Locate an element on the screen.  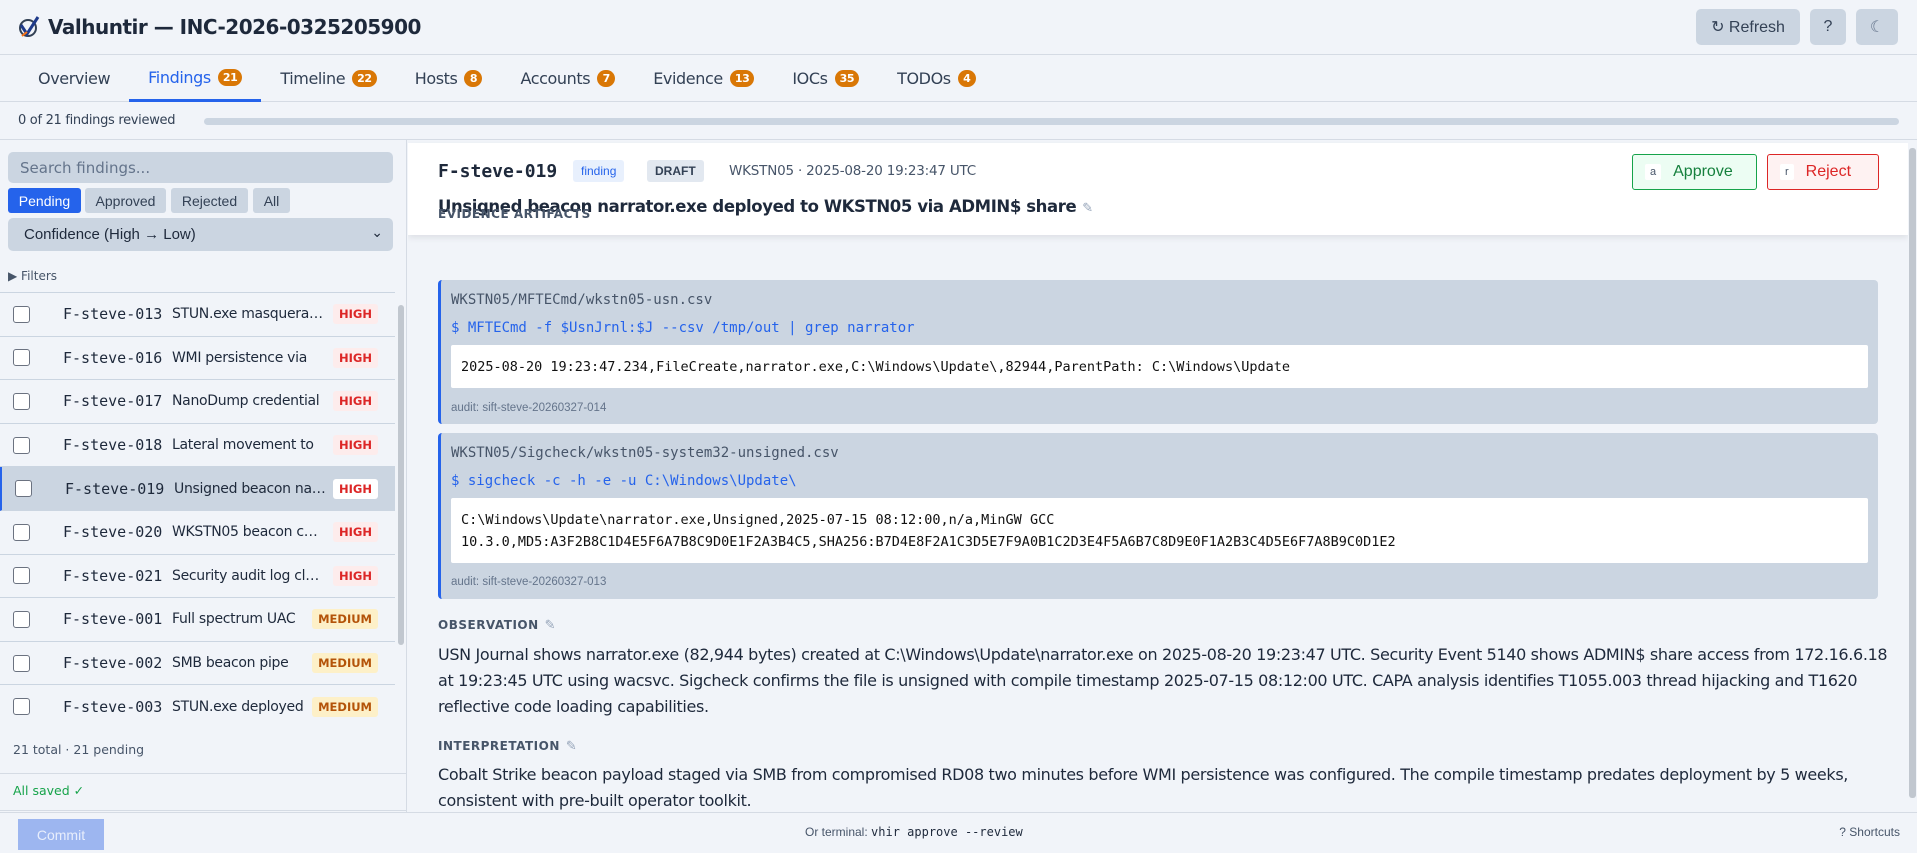
status-badge: DRAFT is located at coordinates (675, 171).